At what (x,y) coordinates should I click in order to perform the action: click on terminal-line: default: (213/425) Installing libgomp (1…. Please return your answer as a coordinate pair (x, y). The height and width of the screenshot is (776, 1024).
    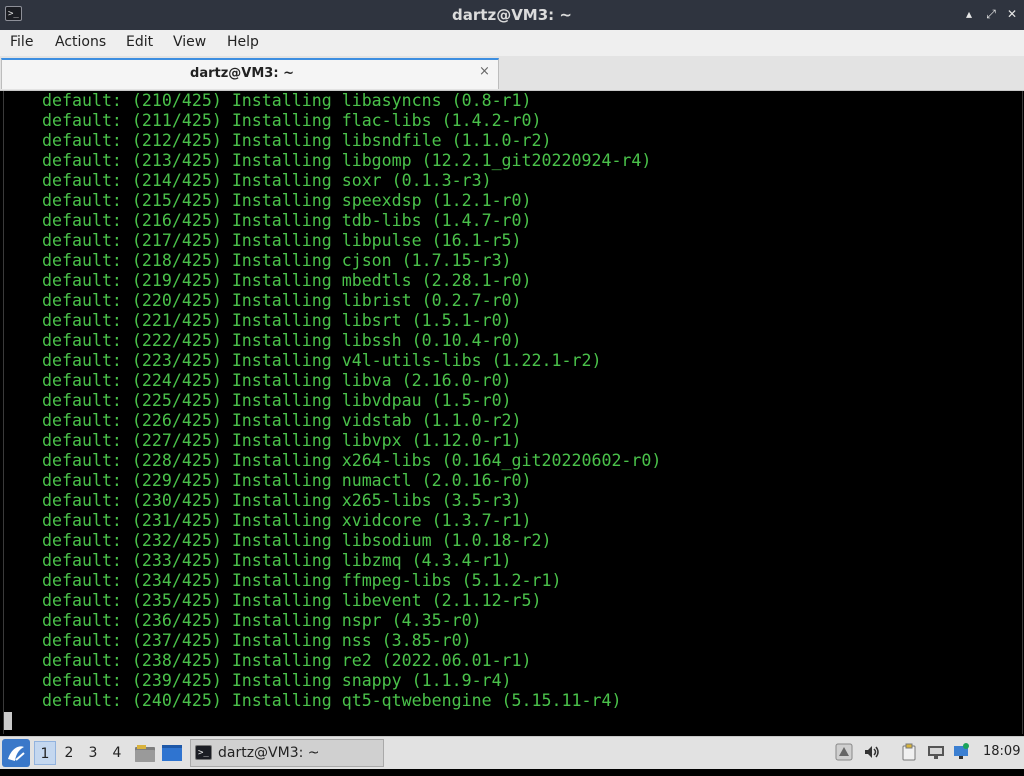
    Looking at the image, I should click on (347, 160).